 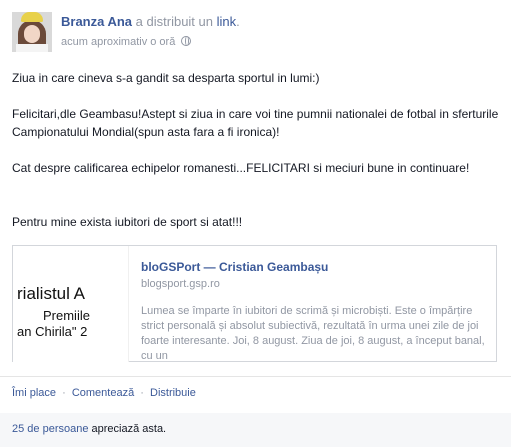 What do you see at coordinates (32, 48) in the screenshot?
I see `avatar-shirt` at bounding box center [32, 48].